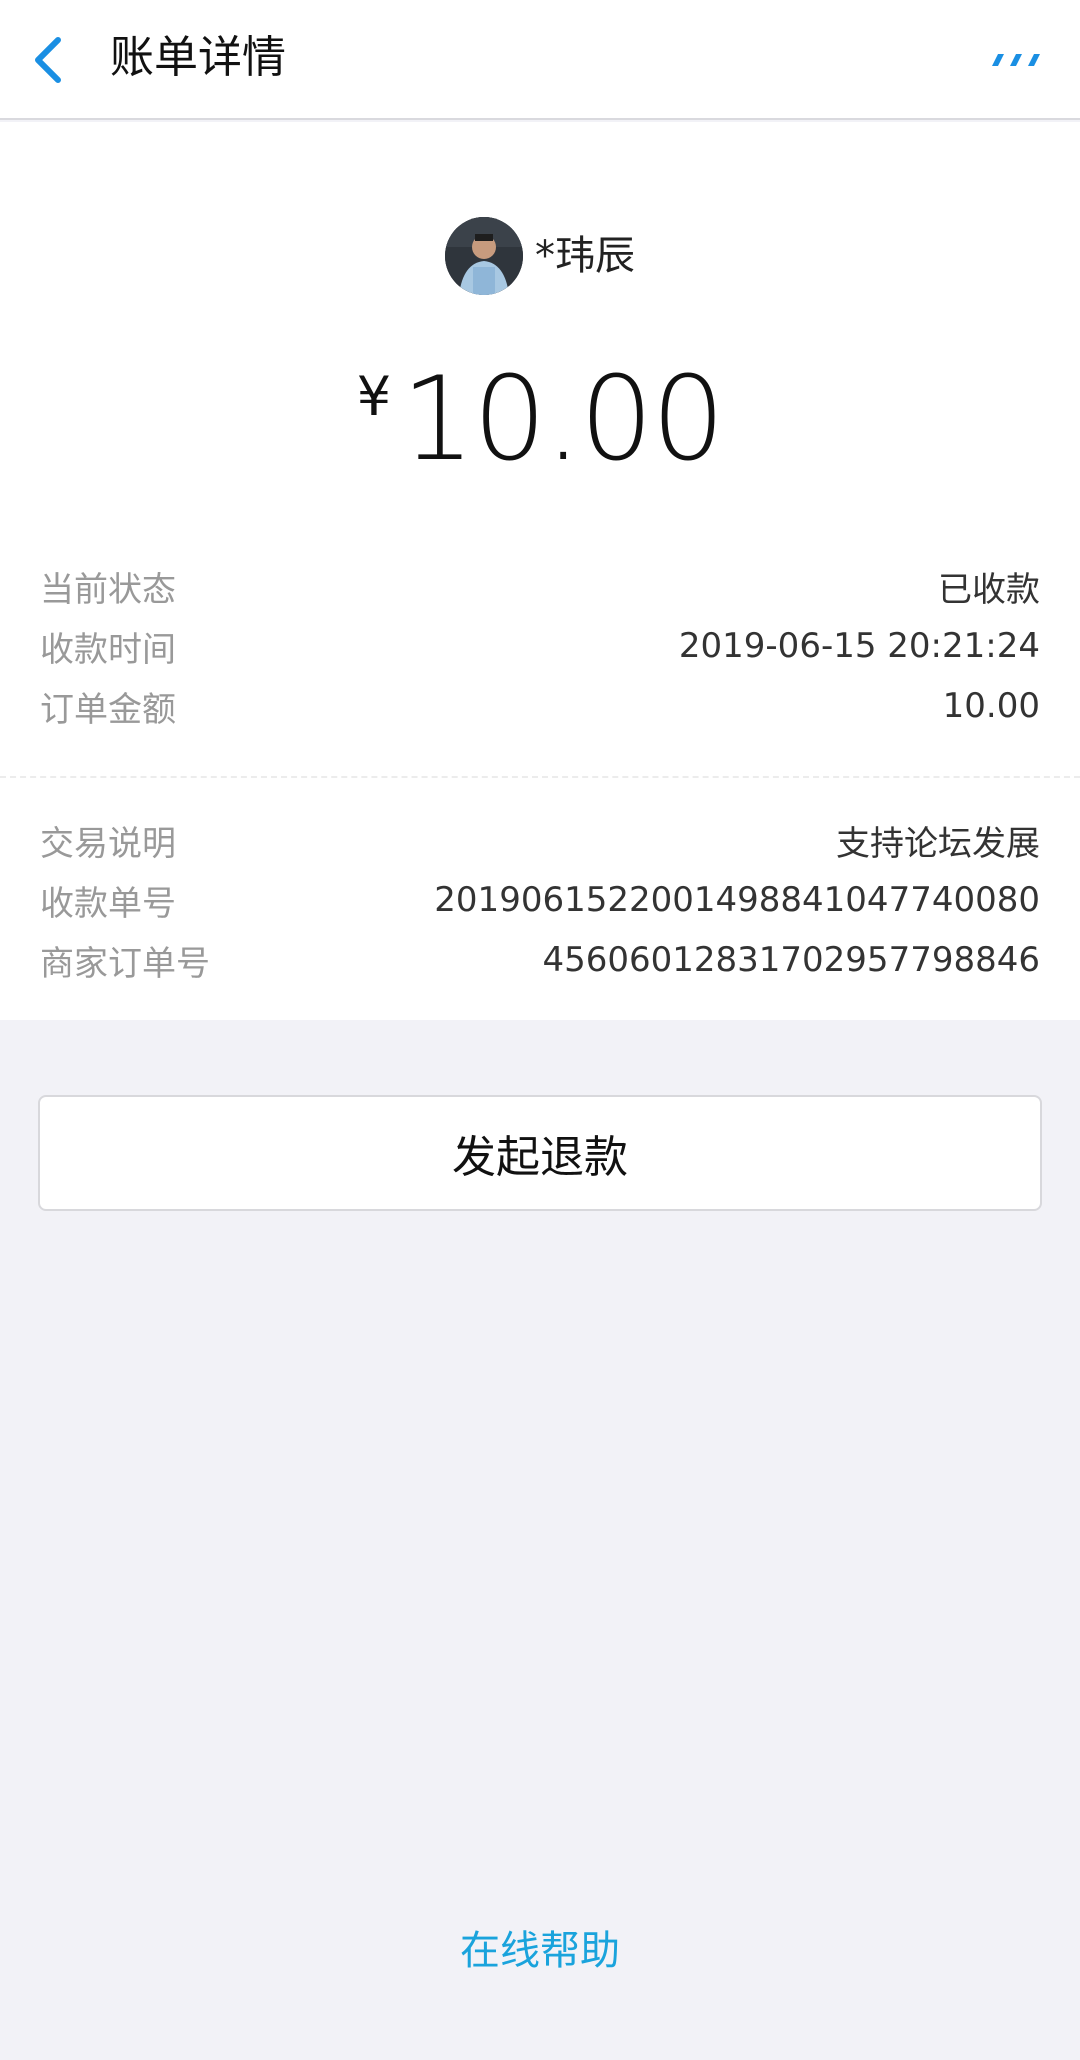  I want to click on detail-value: 10.00, so click(991, 706).